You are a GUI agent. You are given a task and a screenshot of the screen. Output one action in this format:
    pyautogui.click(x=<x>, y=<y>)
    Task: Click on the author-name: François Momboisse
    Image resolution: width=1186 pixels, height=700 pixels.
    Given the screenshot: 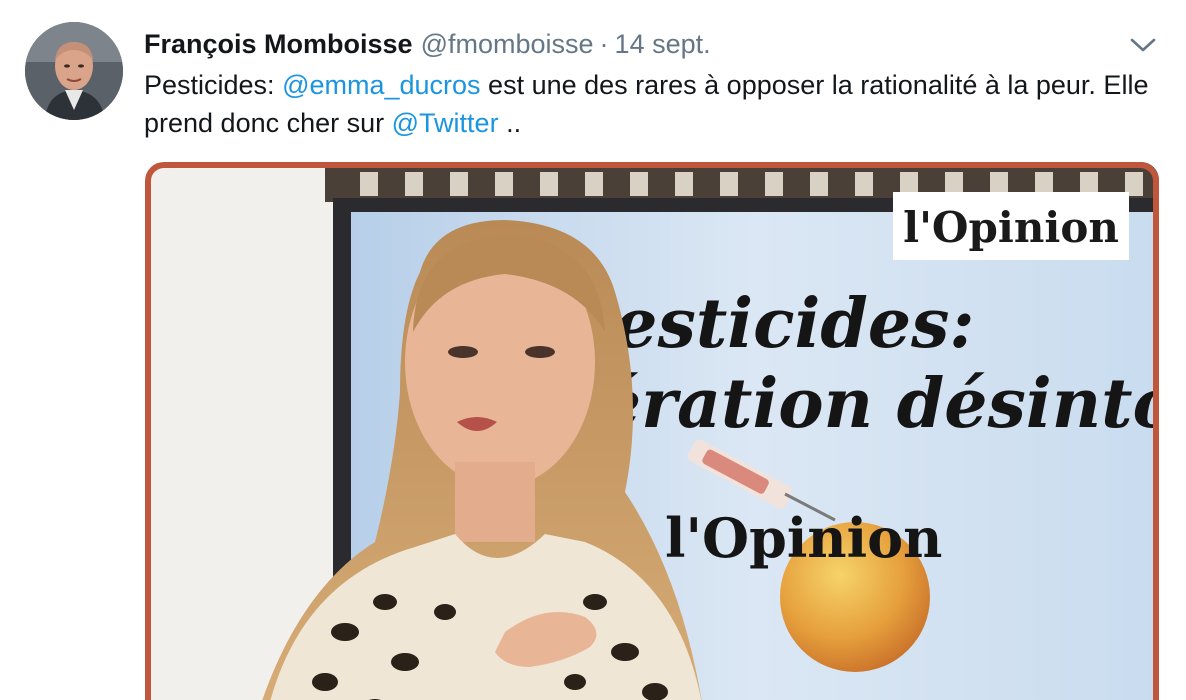 What is the action you would take?
    pyautogui.click(x=278, y=44)
    